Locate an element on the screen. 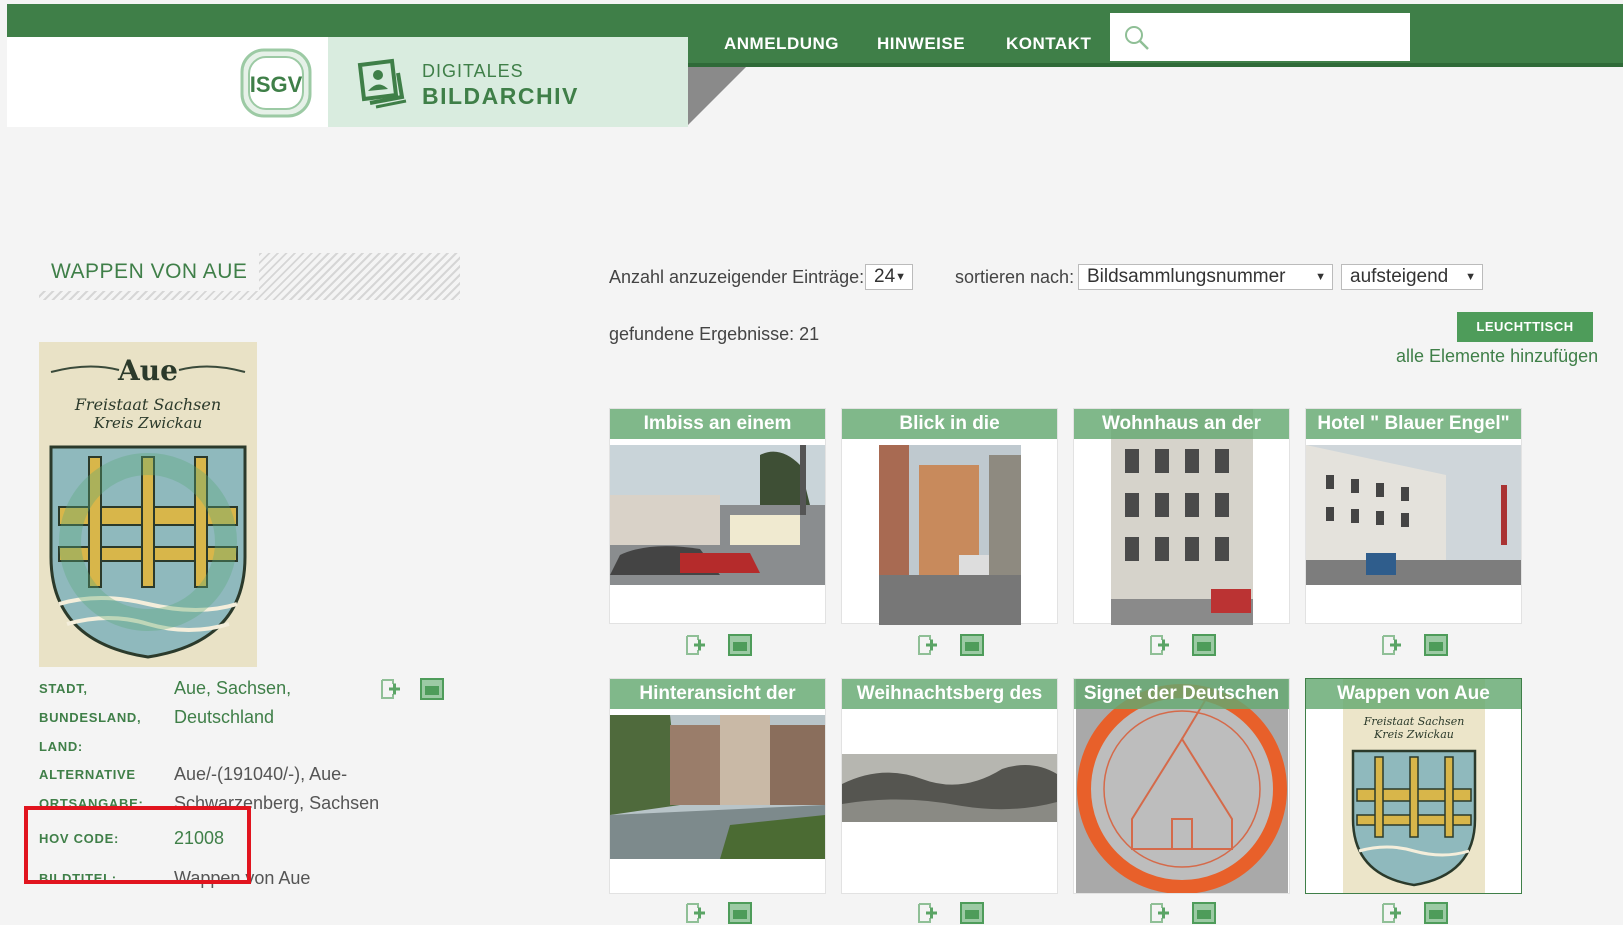 The width and height of the screenshot is (1623, 925). result-tile-6: Weihnachtsberg des is located at coordinates (949, 786).